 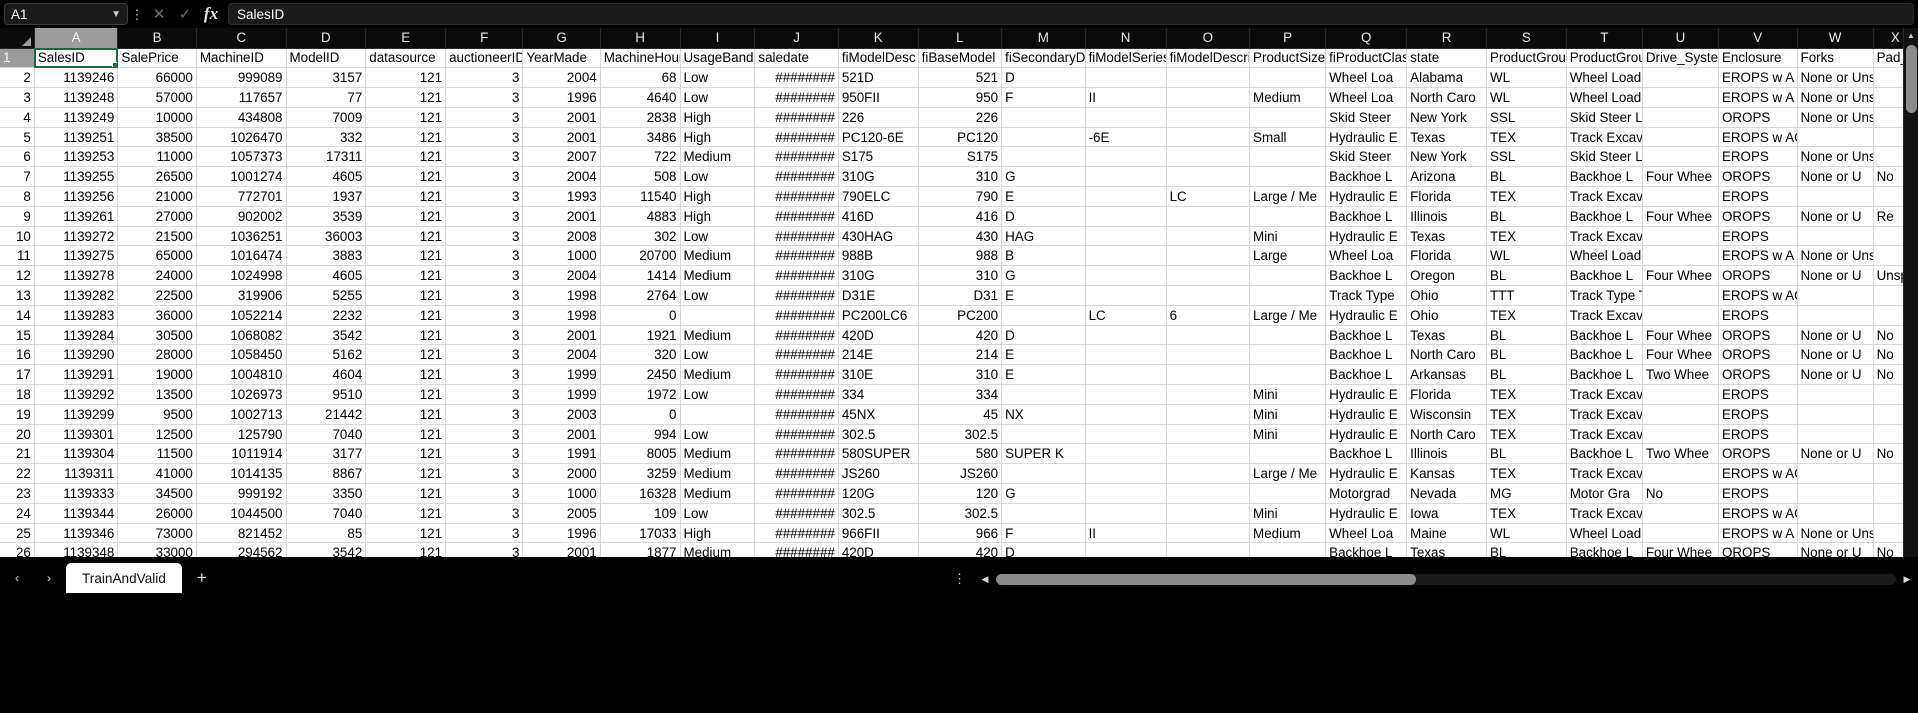 What do you see at coordinates (326, 58) in the screenshot?
I see `column-name-cell: ModelID` at bounding box center [326, 58].